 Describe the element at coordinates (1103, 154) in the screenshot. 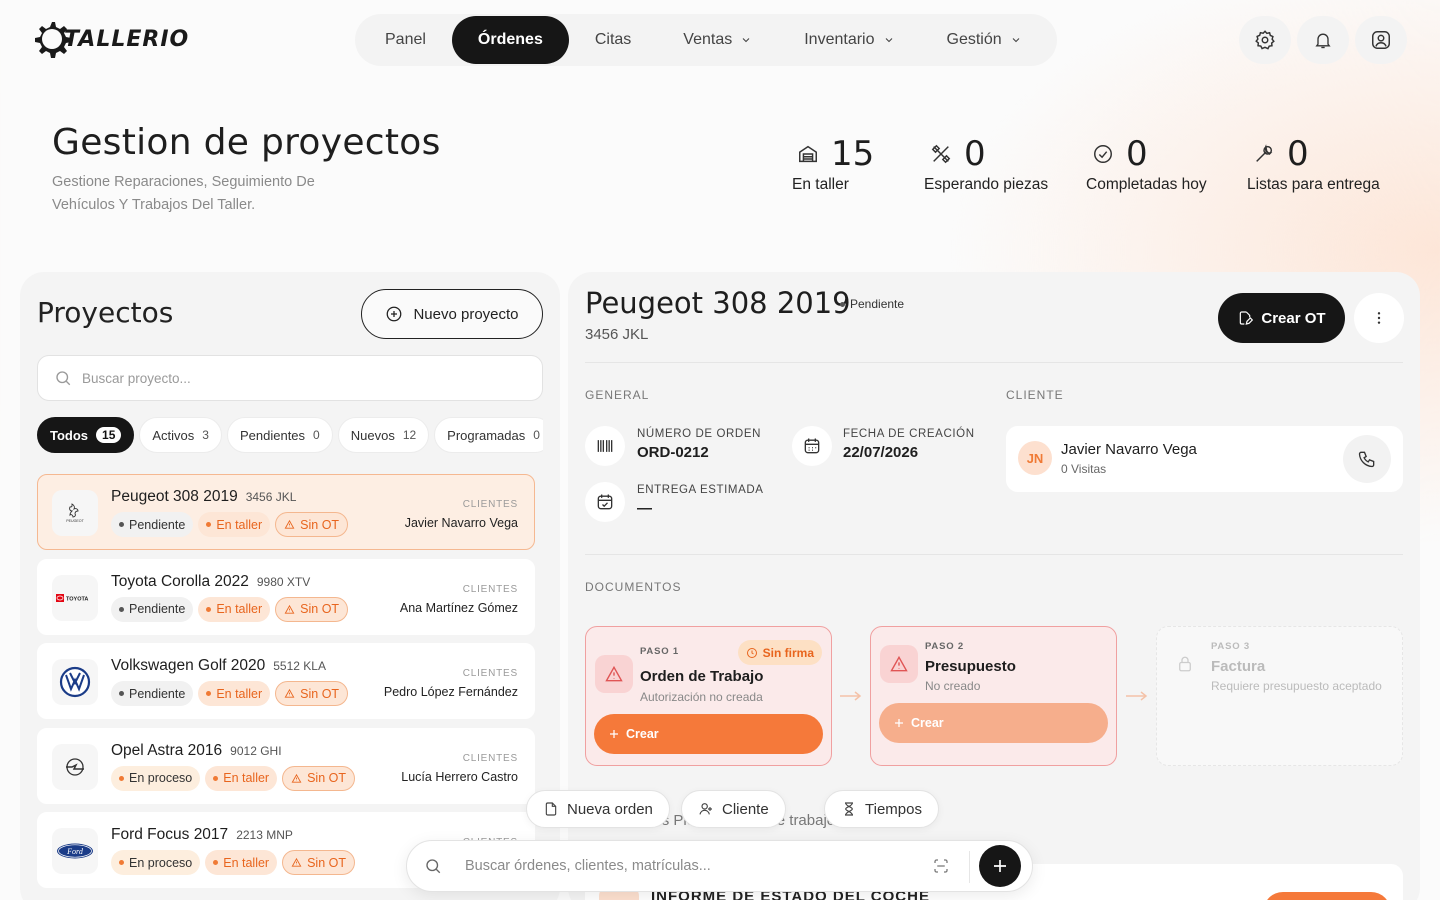

I see `check-circle-icon` at that location.